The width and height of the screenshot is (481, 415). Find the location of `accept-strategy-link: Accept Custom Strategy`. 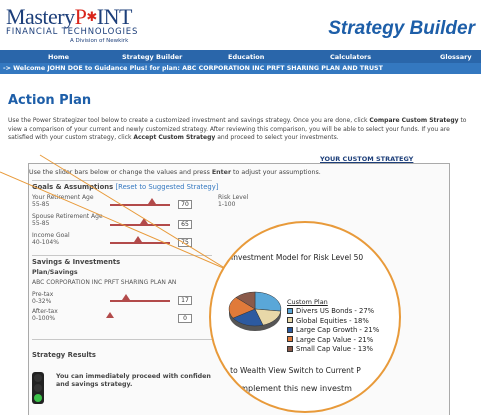

accept-strategy-link: Accept Custom Strategy is located at coordinates (174, 137).